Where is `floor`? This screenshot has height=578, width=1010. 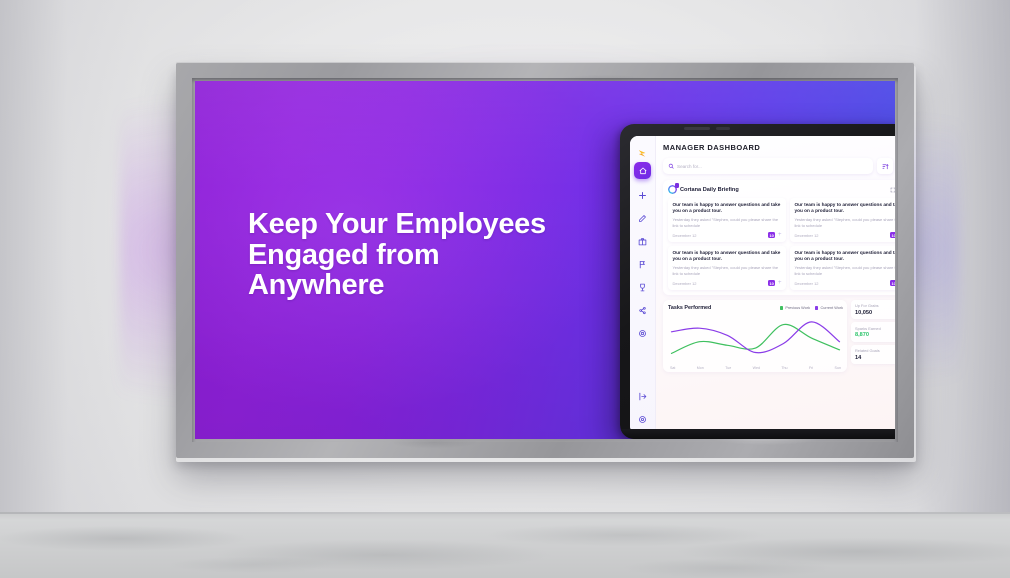 floor is located at coordinates (505, 545).